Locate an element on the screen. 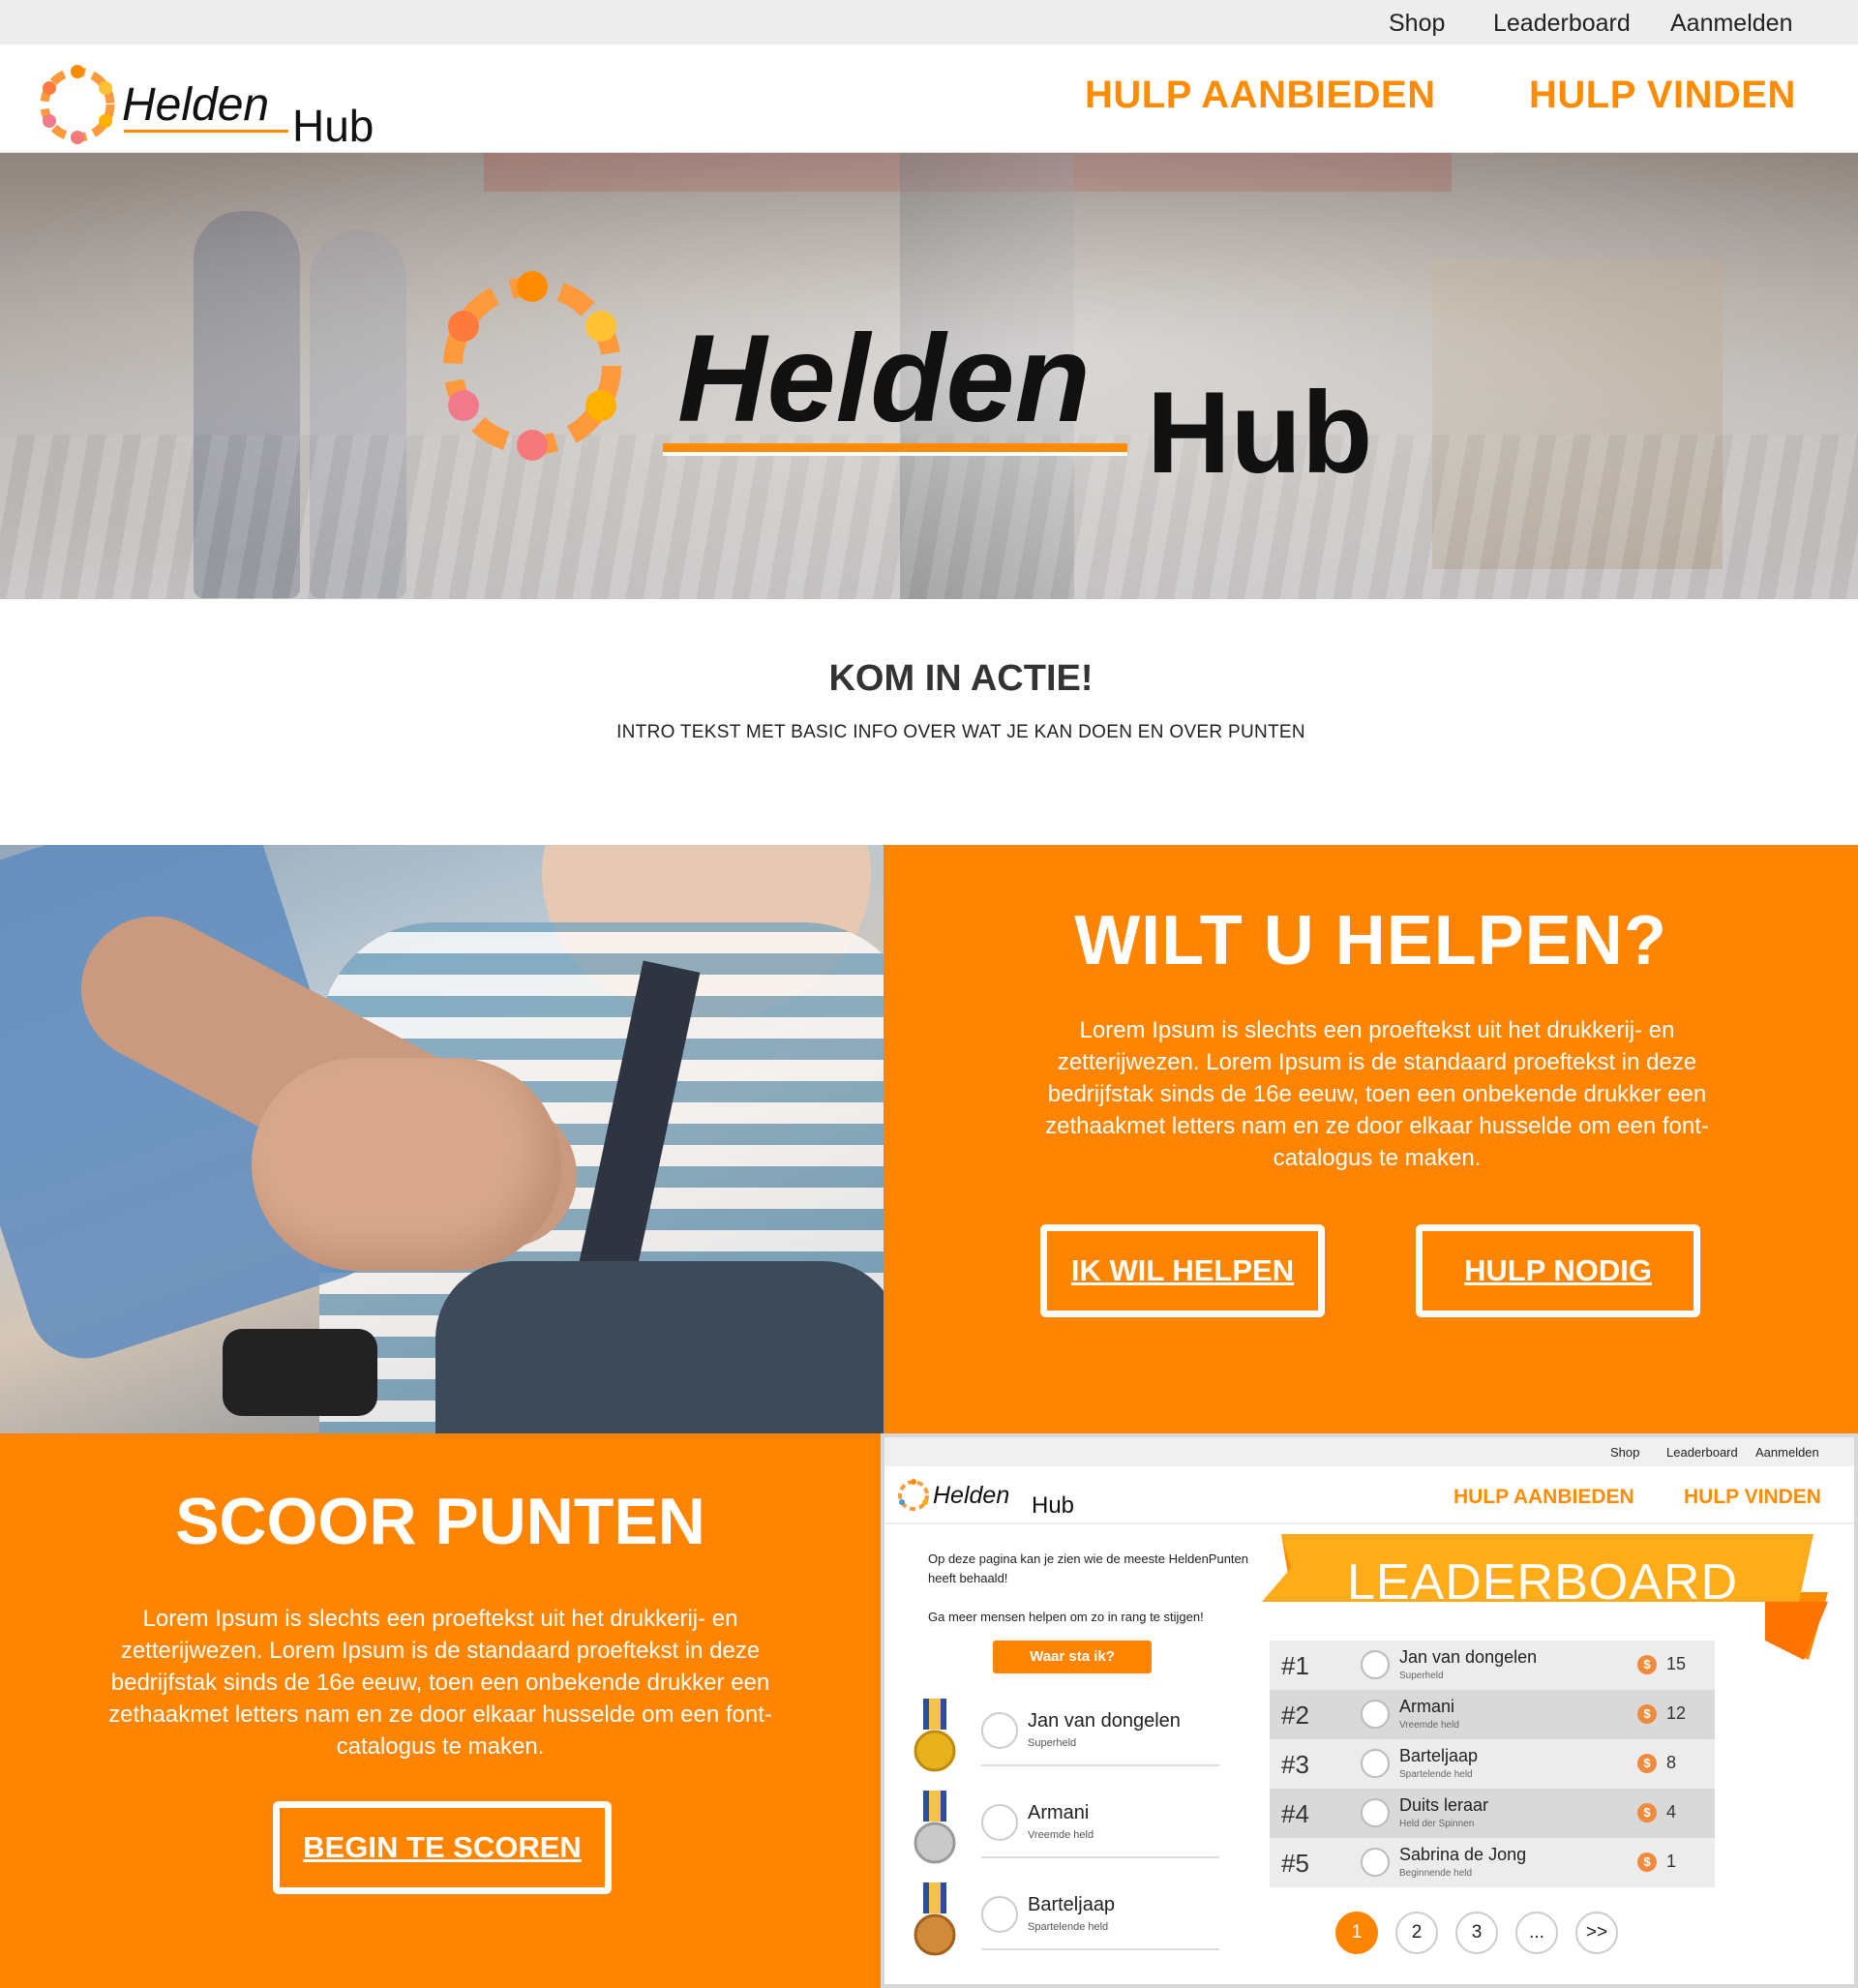  podium-item: Armani Vreemde held is located at coordinates (1078, 1829).